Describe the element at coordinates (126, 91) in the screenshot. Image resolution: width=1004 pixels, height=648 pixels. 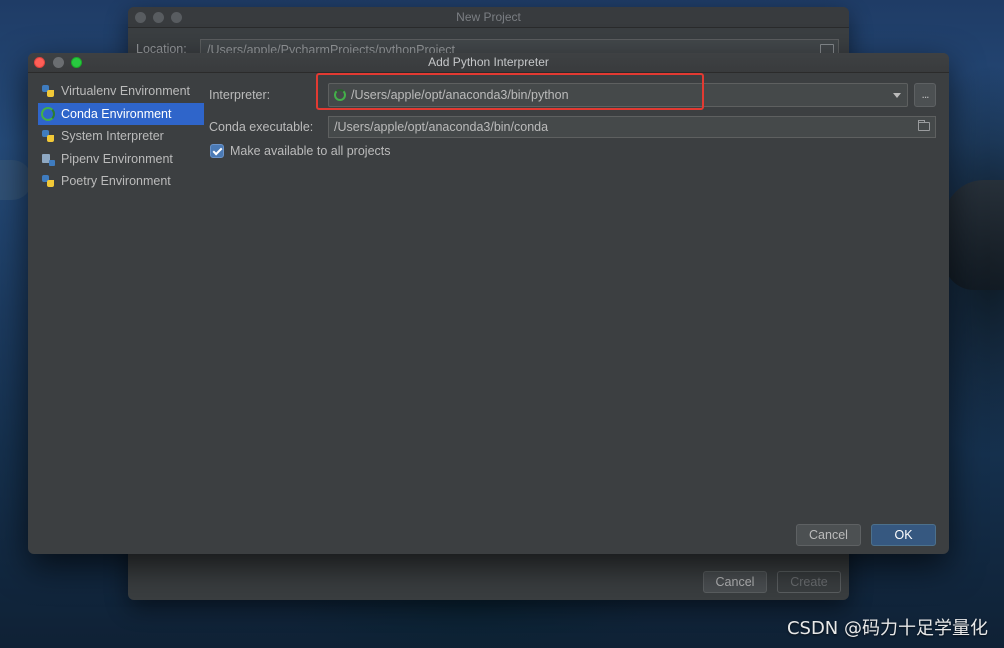
I see `sidebar-item-label: Virtualenv Environment` at that location.